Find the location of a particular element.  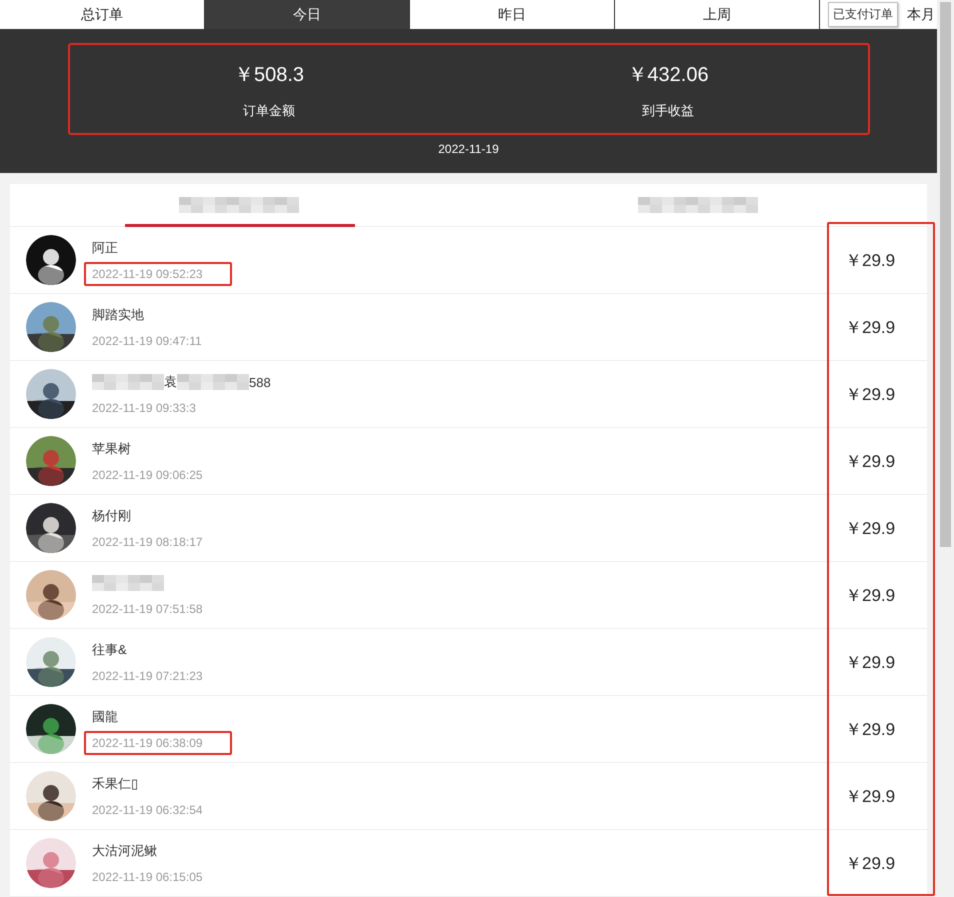

customer-name: 袁 is located at coordinates (170, 382).